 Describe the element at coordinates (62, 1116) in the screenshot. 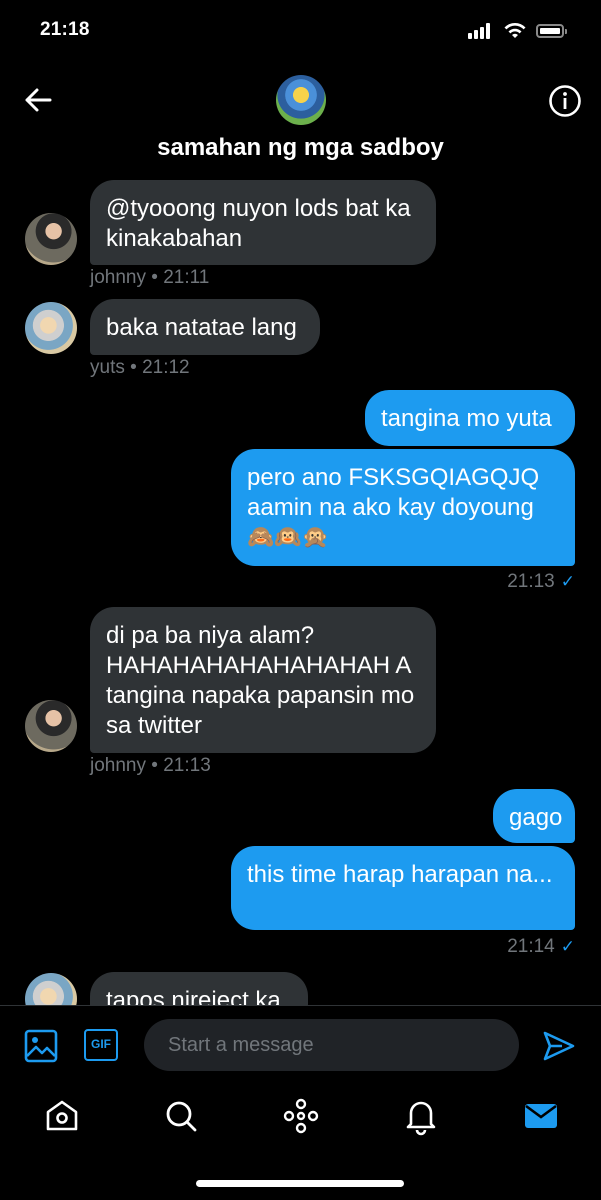

I see `home-icon` at that location.